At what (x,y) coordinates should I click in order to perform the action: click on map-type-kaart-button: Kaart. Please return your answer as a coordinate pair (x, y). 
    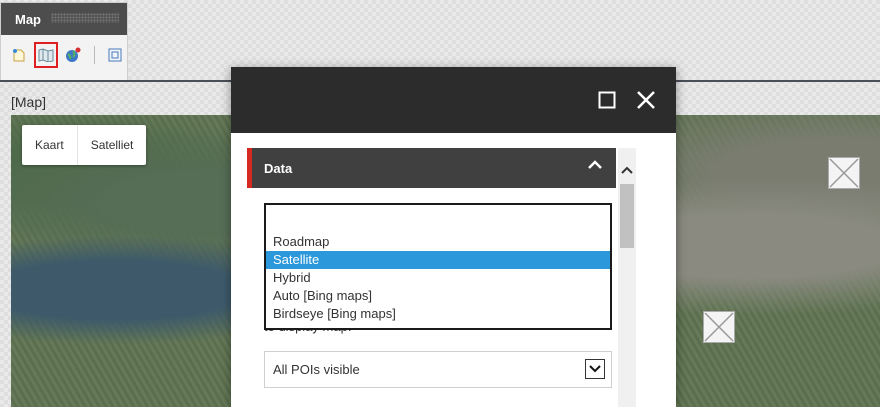
    Looking at the image, I should click on (49, 145).